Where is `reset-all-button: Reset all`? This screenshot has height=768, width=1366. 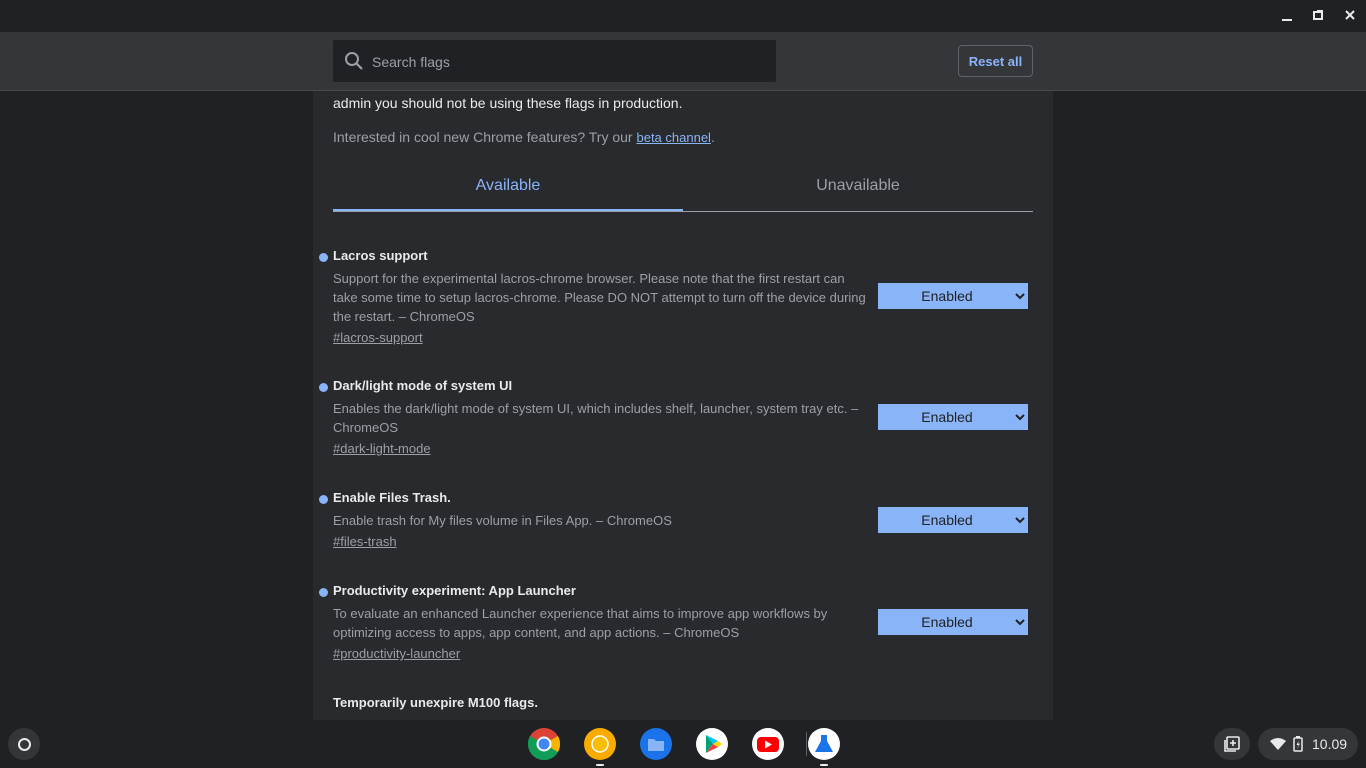 reset-all-button: Reset all is located at coordinates (995, 61).